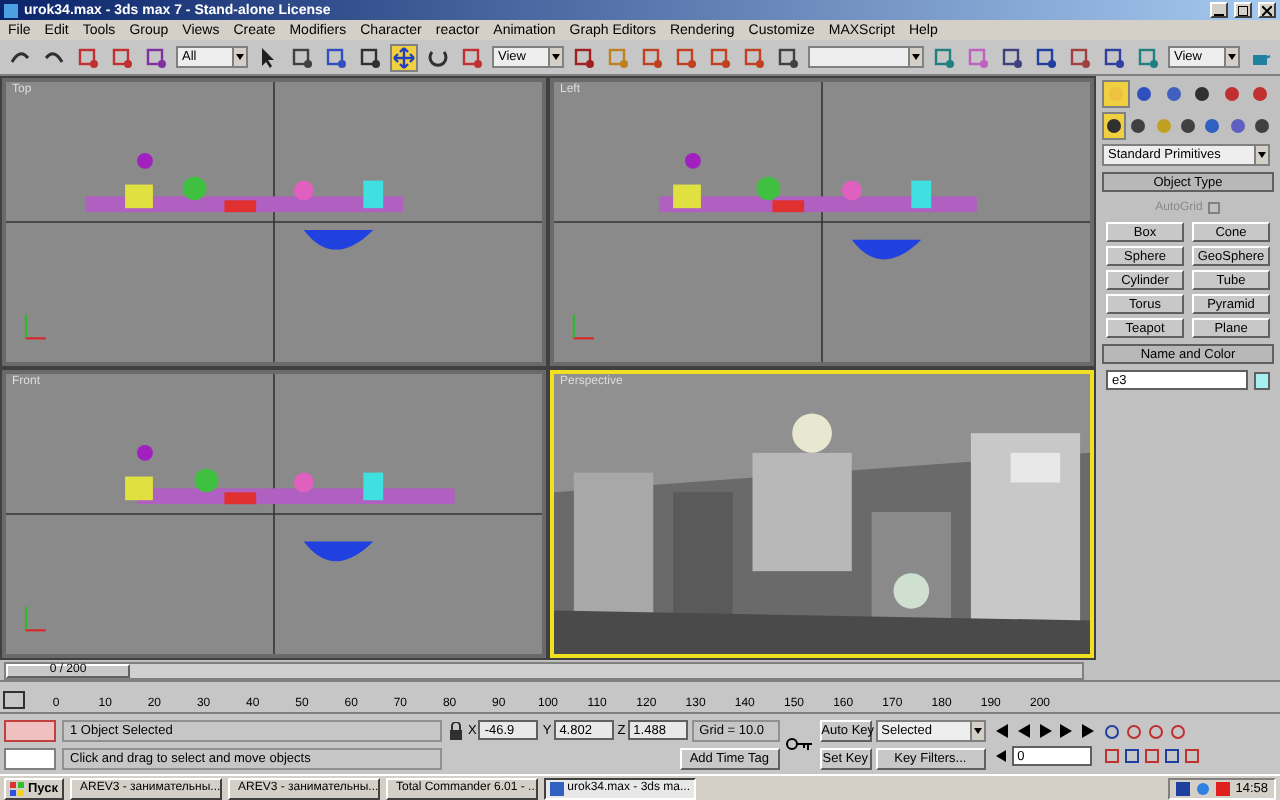  Describe the element at coordinates (30, 730) in the screenshot. I see `script-listener-field` at that location.